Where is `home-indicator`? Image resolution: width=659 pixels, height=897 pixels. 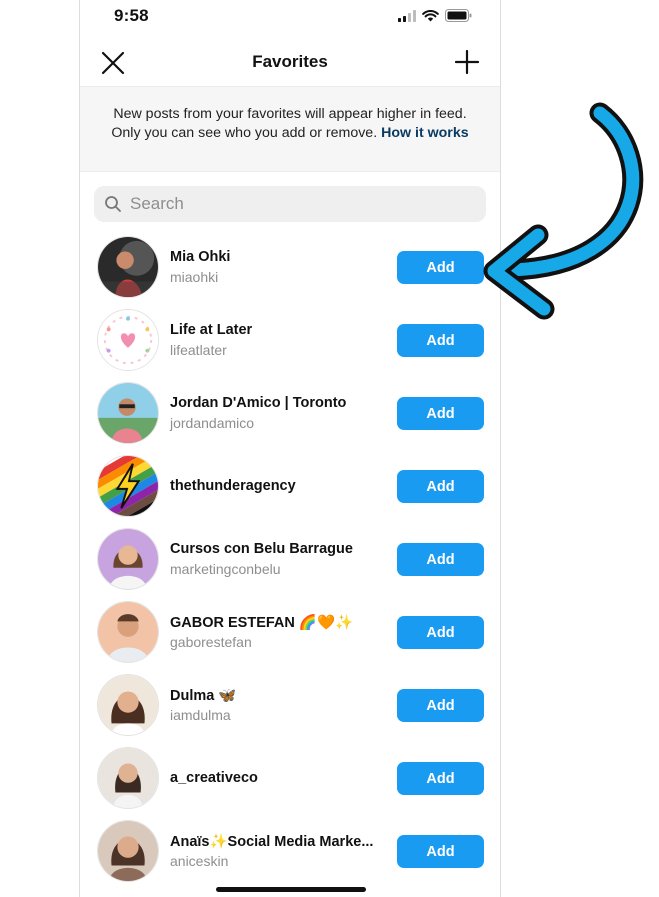 home-indicator is located at coordinates (291, 889).